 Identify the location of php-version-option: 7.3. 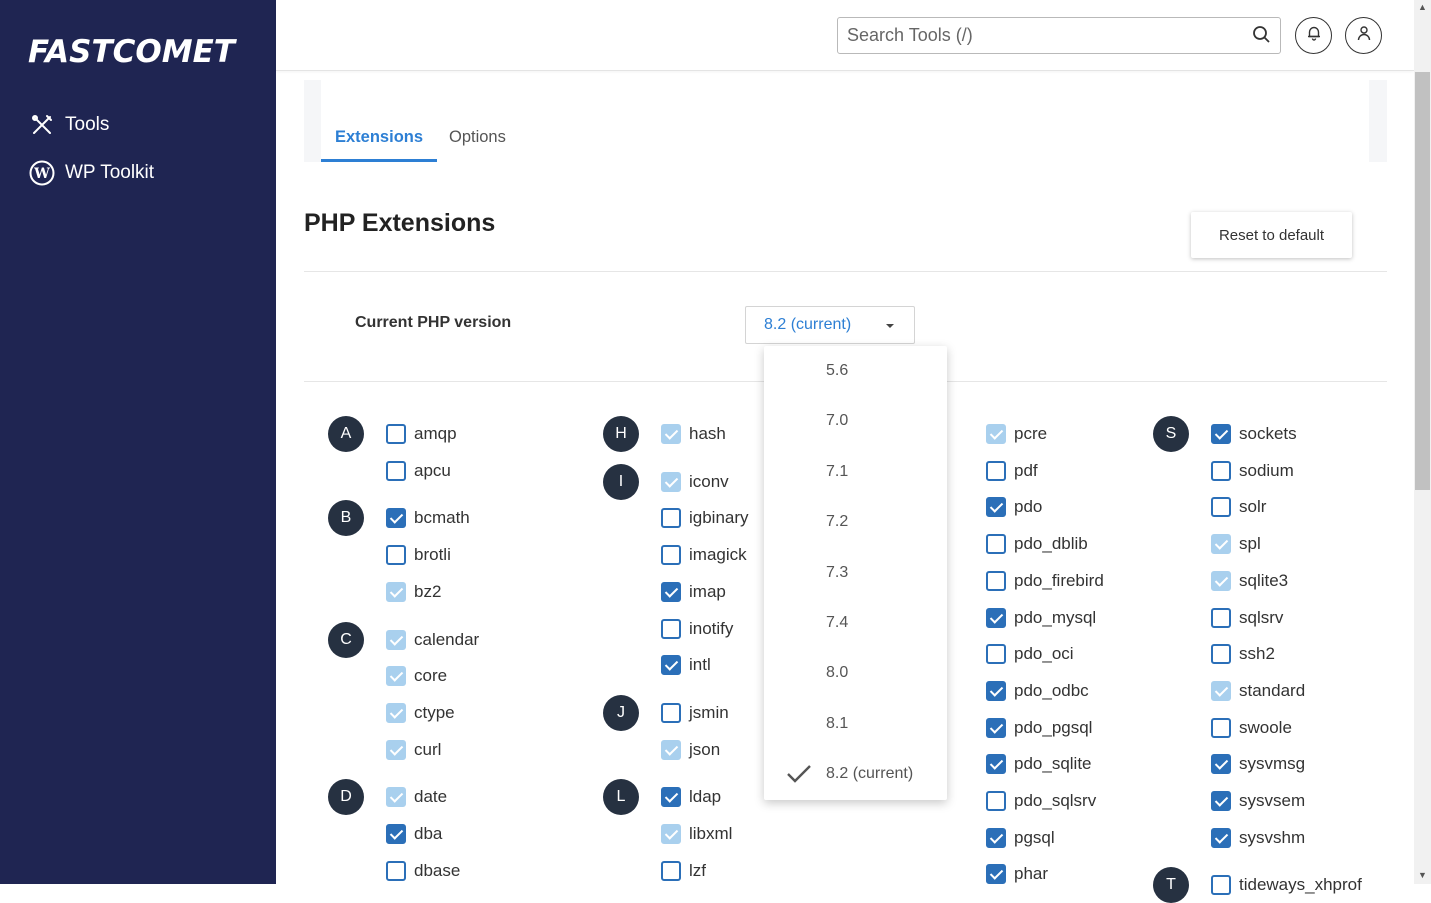
(855, 573).